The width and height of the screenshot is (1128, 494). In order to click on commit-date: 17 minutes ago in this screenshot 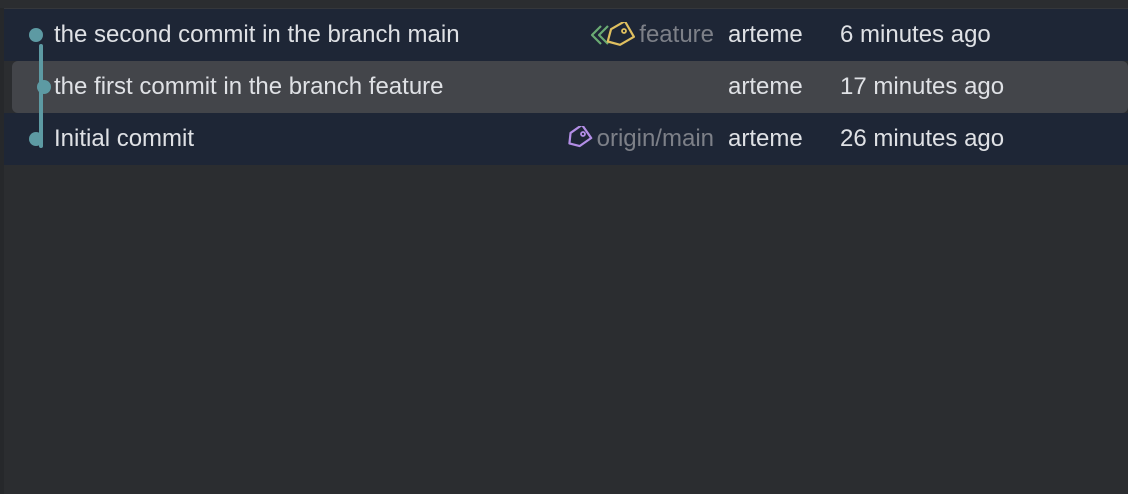, I will do `click(922, 86)`.